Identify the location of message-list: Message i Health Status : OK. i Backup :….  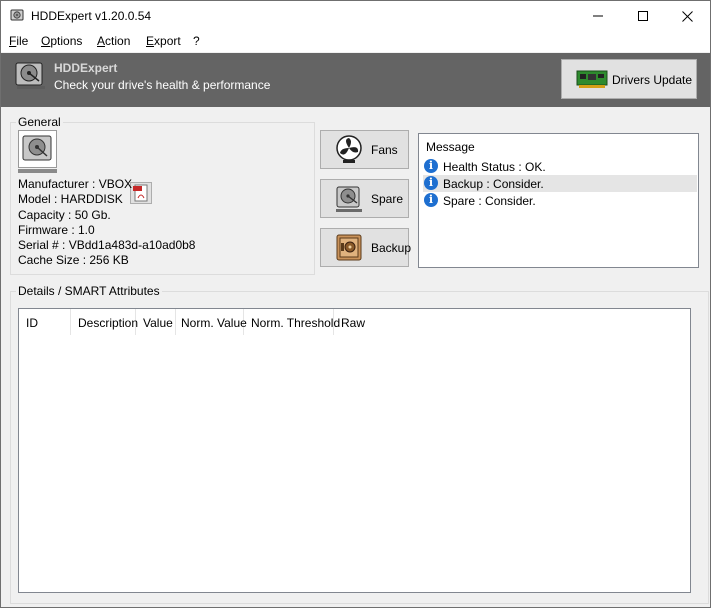
(558, 200).